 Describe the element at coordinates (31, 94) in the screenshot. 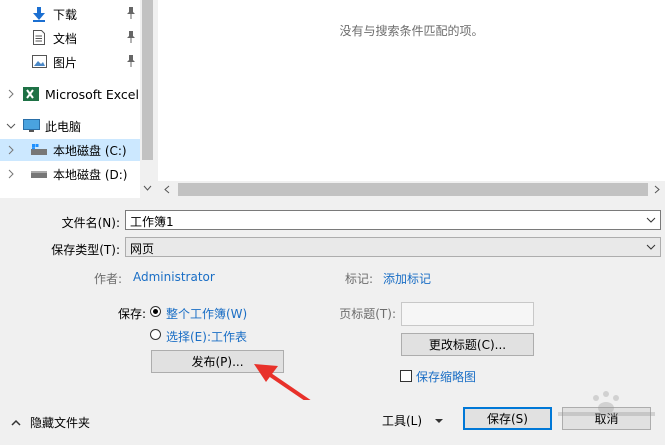

I see `excel-icon` at that location.